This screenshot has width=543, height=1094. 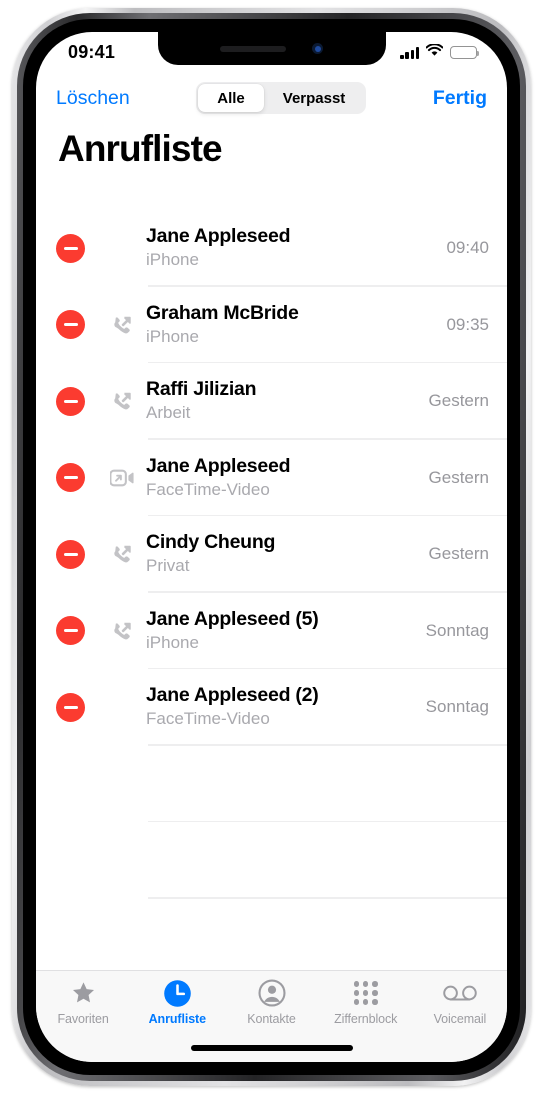 I want to click on filter-segmented-control: Alle Verpasst, so click(x=281, y=98).